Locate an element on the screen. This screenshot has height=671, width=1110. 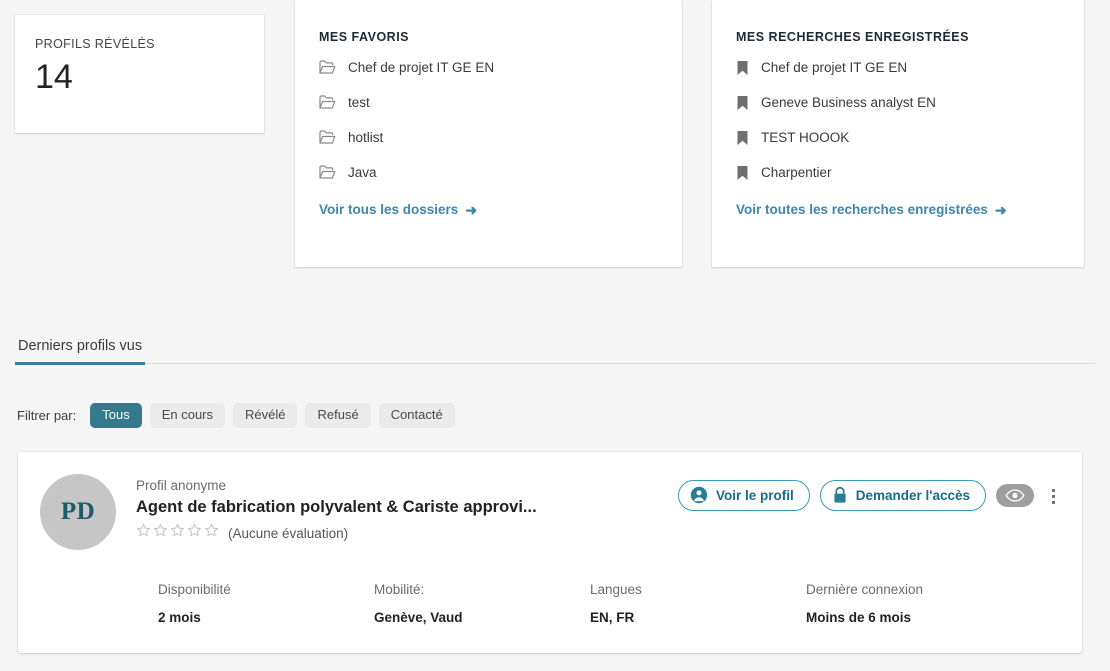
detail-value: Moins de 6 mois is located at coordinates (859, 617).